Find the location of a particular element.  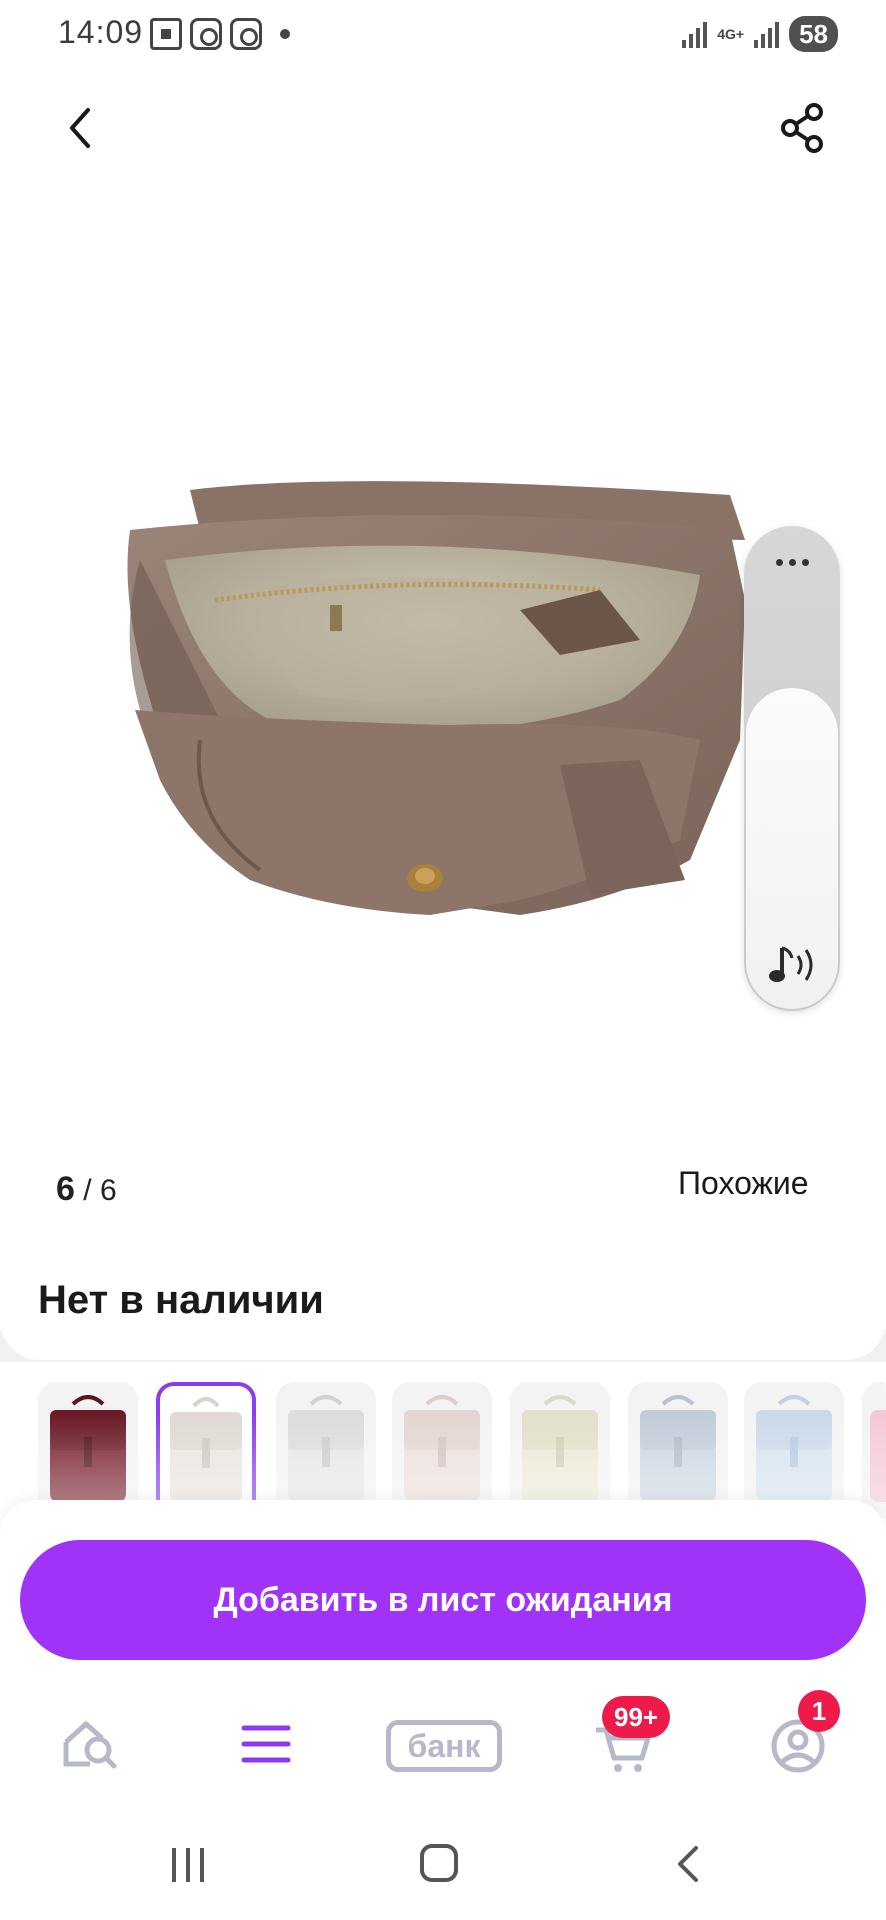

status-time: 14:09 is located at coordinates (101, 32).